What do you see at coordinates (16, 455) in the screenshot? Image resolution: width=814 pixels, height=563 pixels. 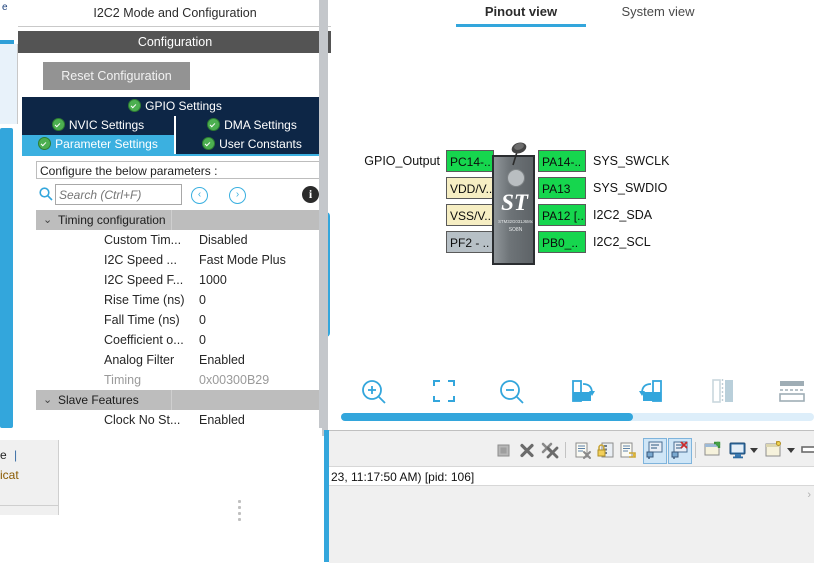 I see `background-pipe-fragment: |` at bounding box center [16, 455].